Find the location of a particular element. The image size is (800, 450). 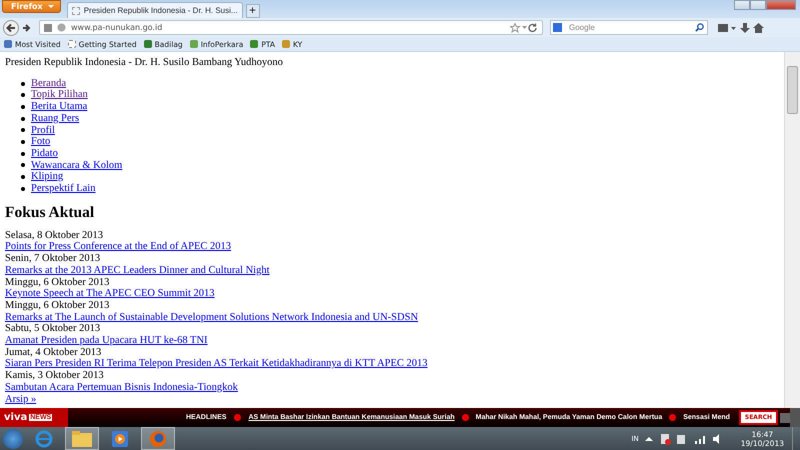

google-icon is located at coordinates (557, 27).